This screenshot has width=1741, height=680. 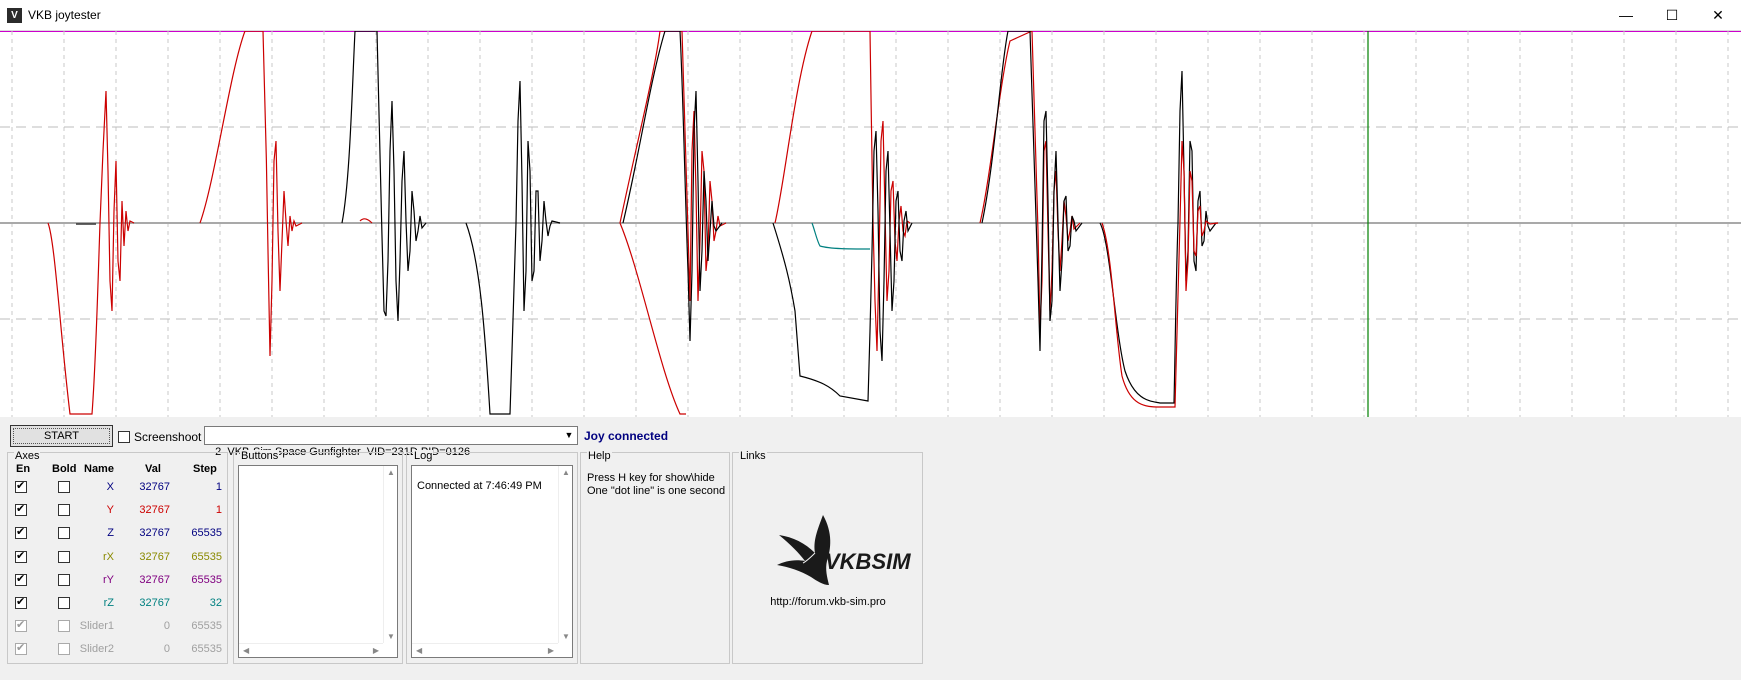 I want to click on axes-header-bold: Bold, so click(x=64, y=469).